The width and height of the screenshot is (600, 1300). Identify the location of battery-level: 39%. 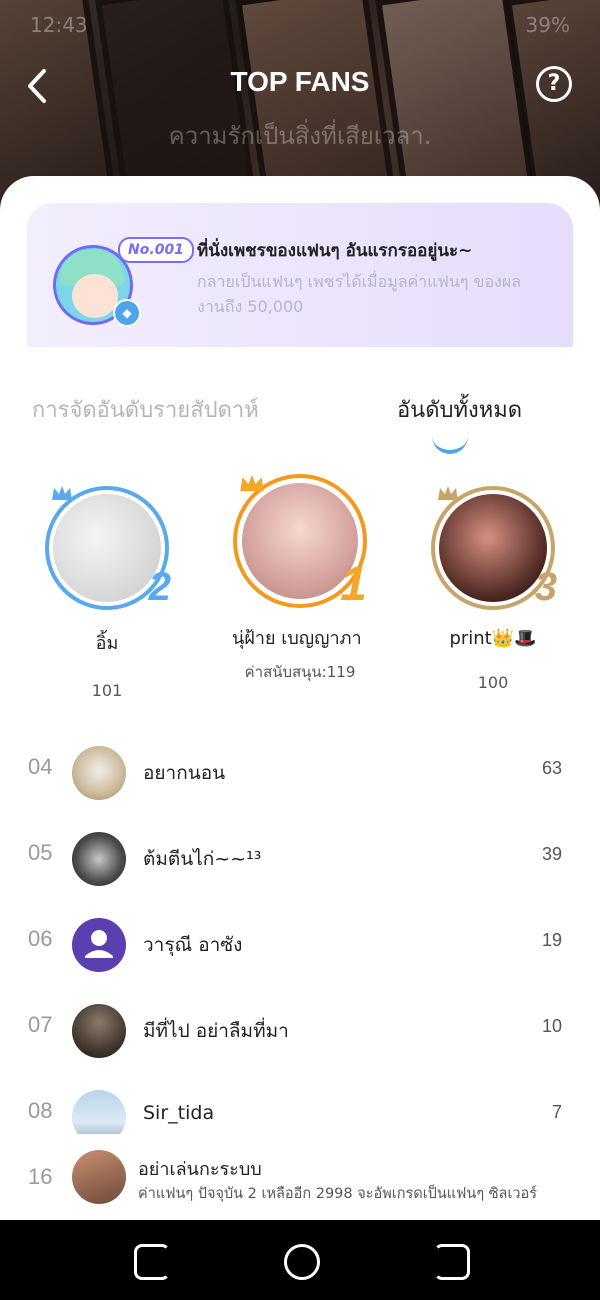
(547, 25).